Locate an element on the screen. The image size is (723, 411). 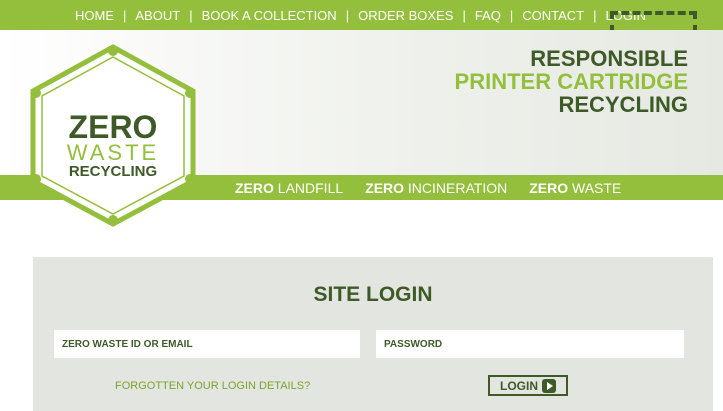
nav-contact: CONTACT is located at coordinates (553, 15).